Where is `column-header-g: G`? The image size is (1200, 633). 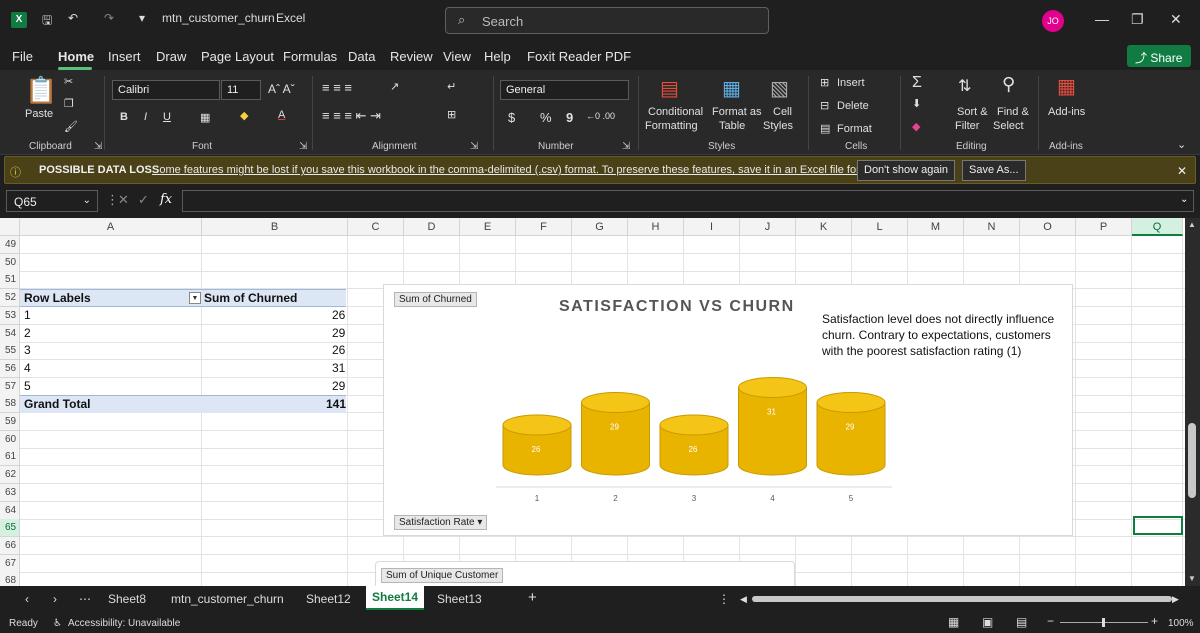 column-header-g: G is located at coordinates (600, 227).